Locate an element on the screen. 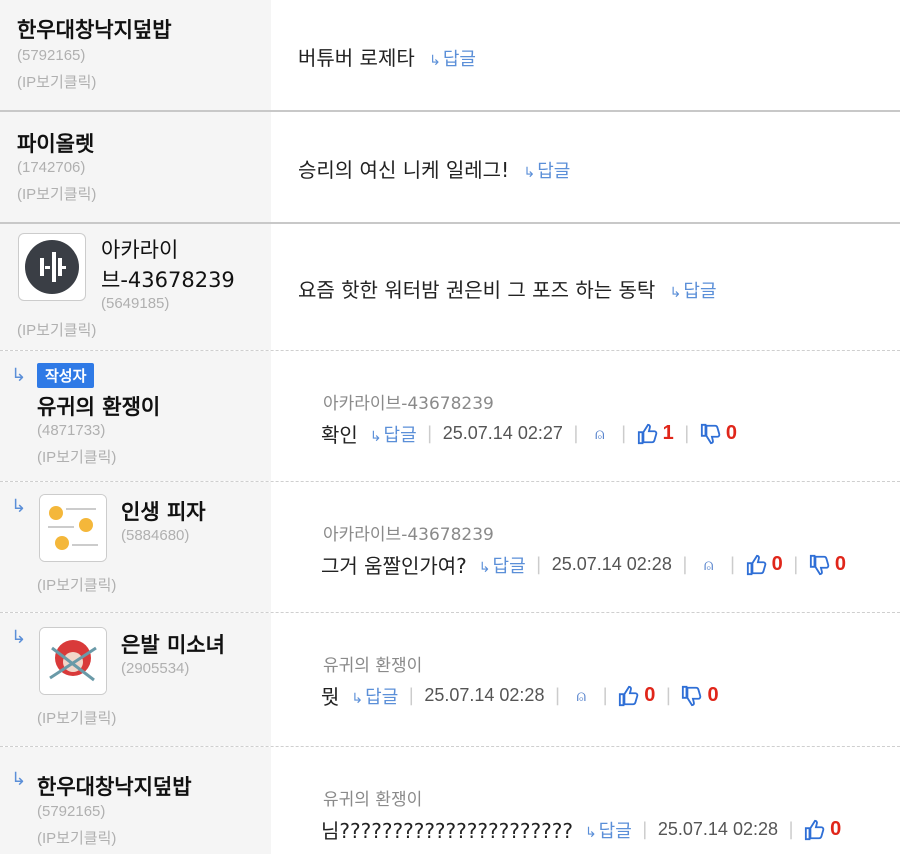 The height and width of the screenshot is (854, 900). arcalive-logo-icon is located at coordinates (52, 267).